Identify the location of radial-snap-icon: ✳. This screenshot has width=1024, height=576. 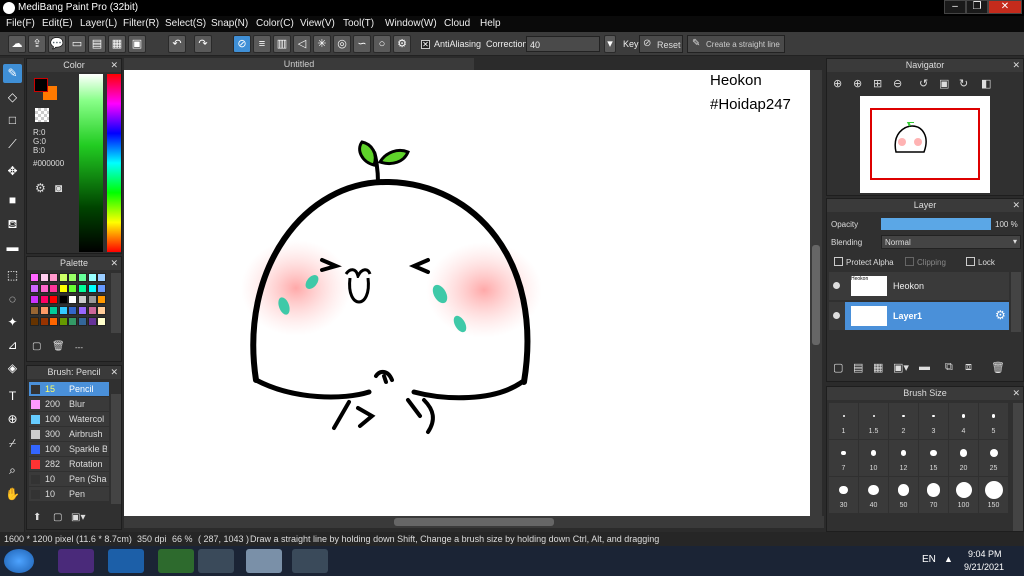
(322, 44).